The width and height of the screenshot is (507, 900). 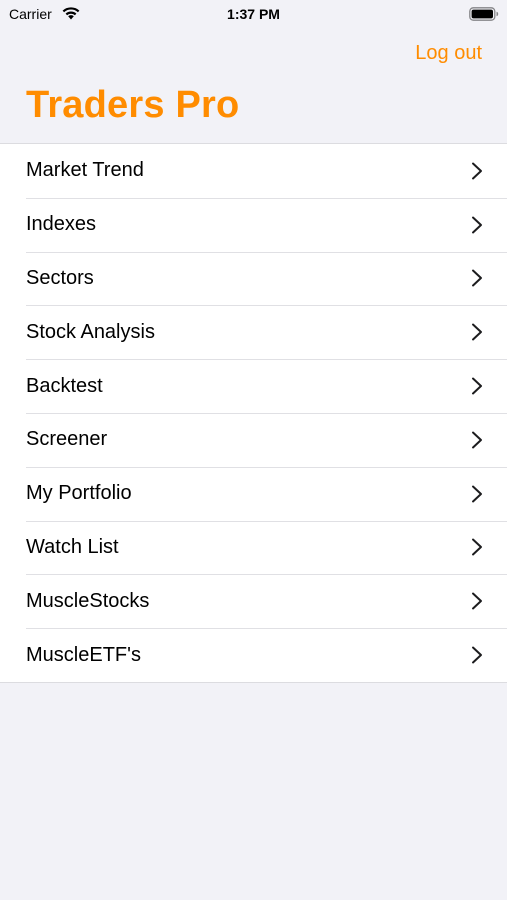 What do you see at coordinates (79, 493) in the screenshot?
I see `menu-item-label: My Portfolio` at bounding box center [79, 493].